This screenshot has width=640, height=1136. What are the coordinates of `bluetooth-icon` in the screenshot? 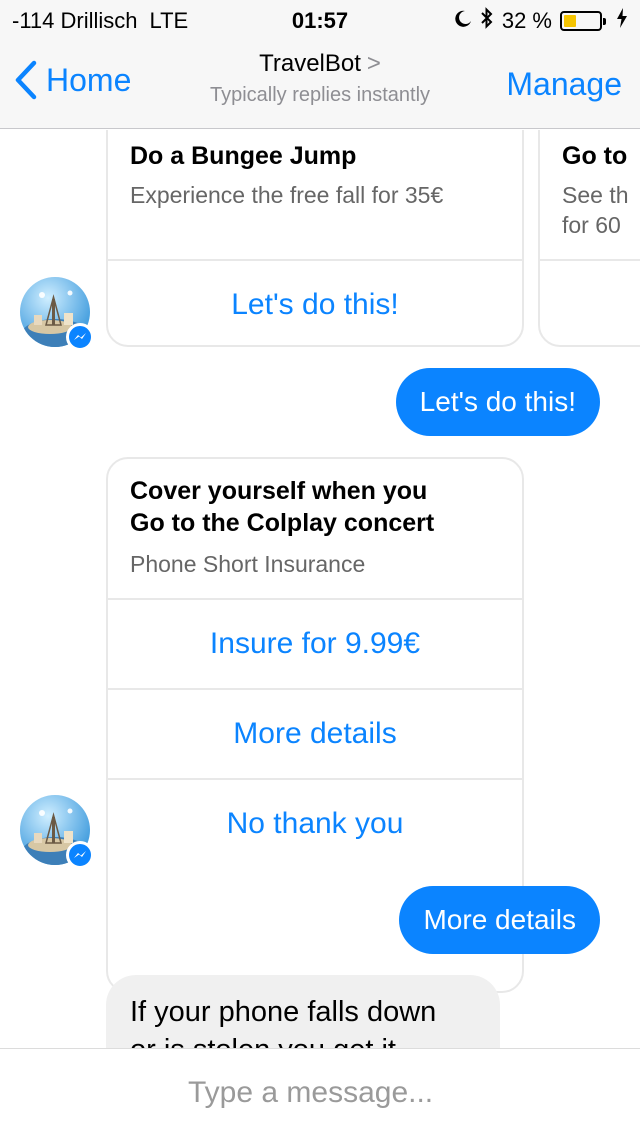 It's located at (487, 21).